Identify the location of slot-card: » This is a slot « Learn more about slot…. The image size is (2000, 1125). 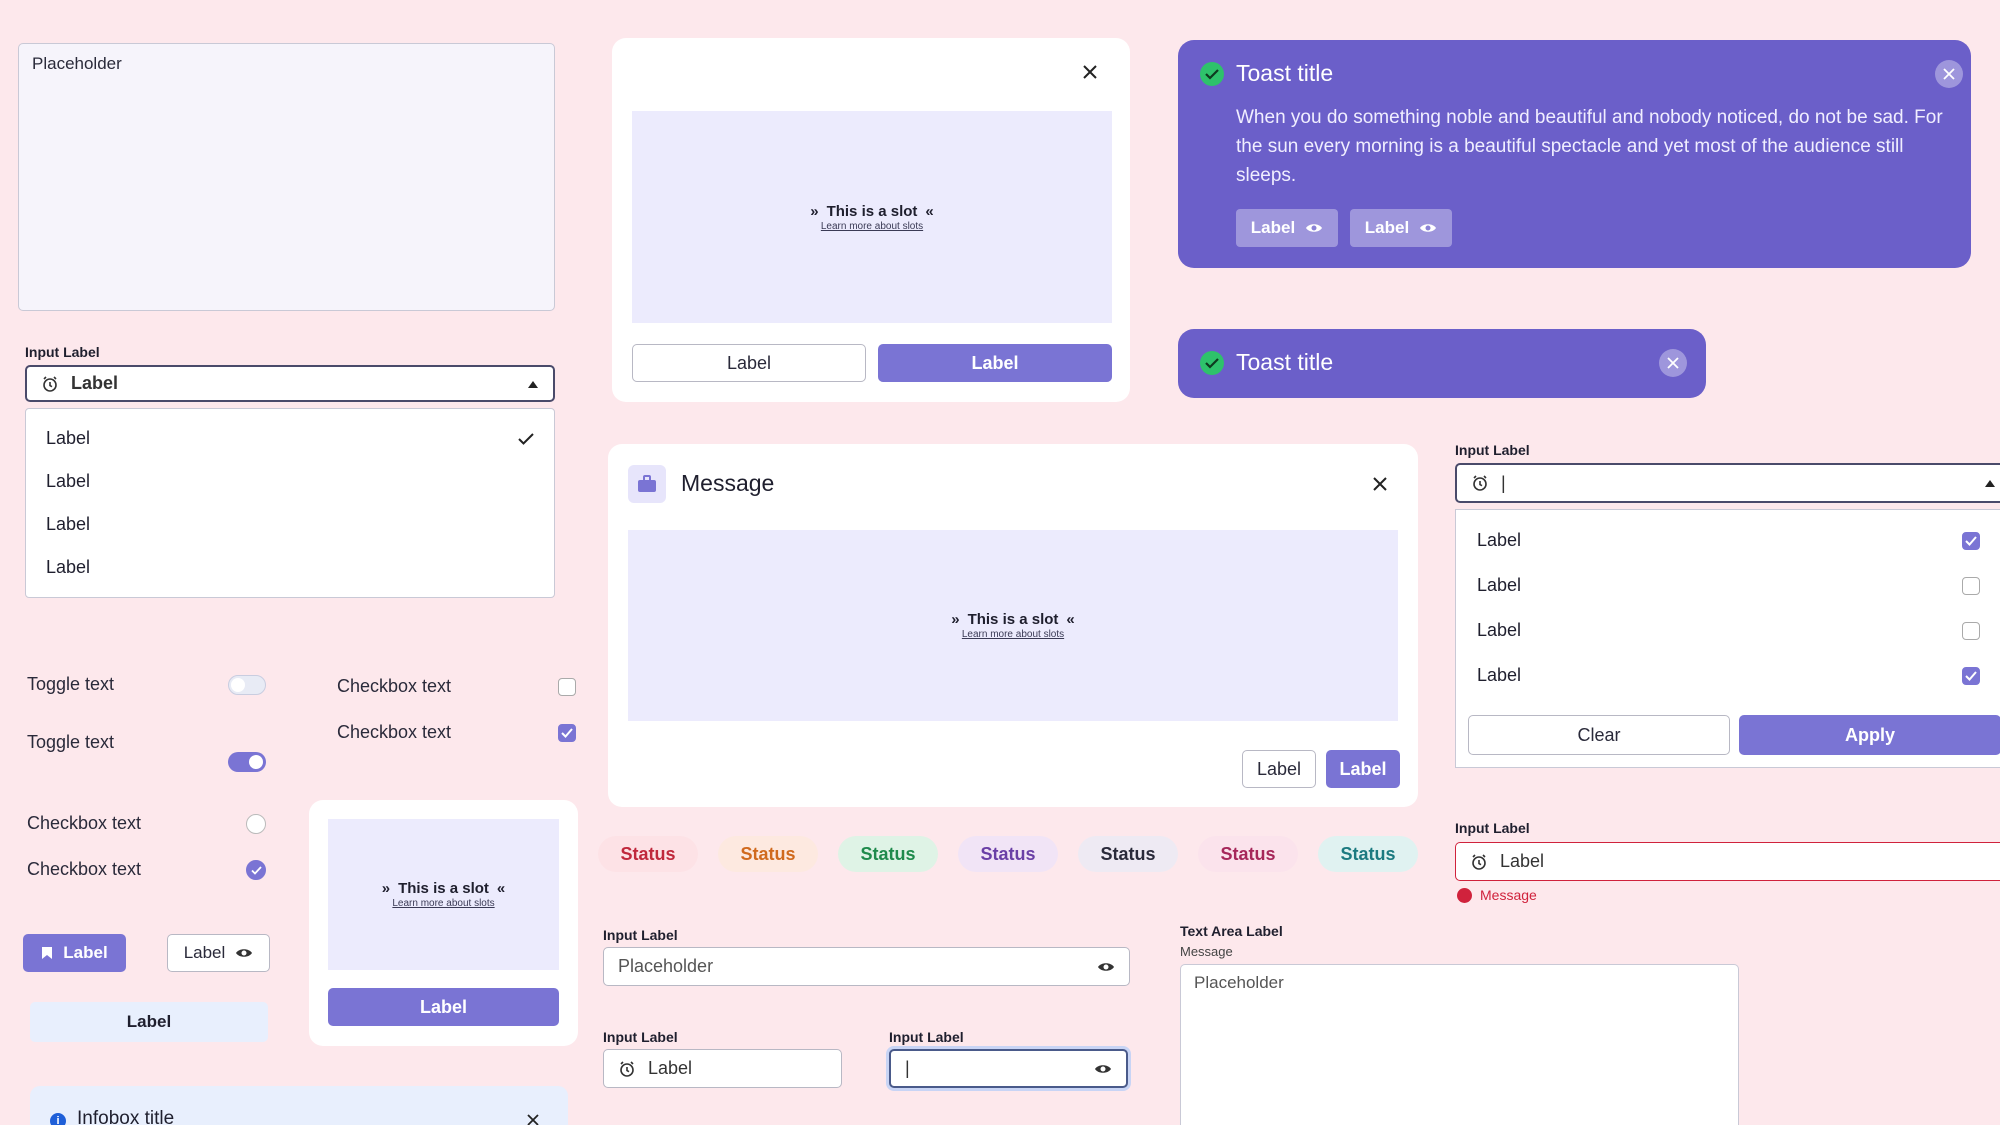
(443, 923).